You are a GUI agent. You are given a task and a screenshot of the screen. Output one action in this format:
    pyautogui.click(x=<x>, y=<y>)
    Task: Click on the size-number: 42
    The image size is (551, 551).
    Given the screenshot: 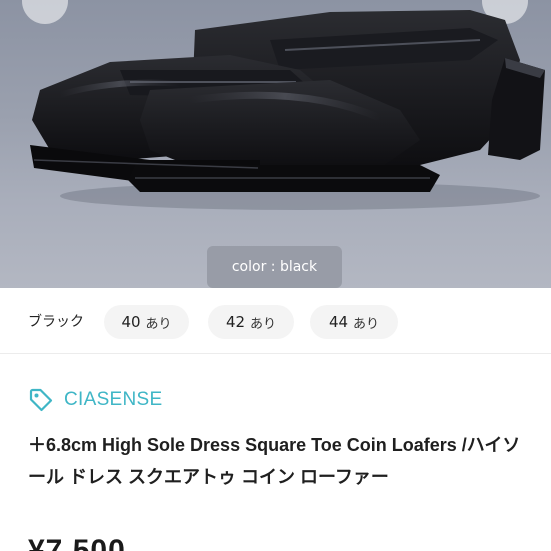 What is the action you would take?
    pyautogui.click(x=235, y=322)
    